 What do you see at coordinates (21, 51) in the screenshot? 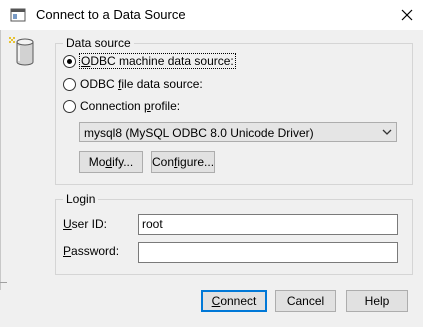
I see `database-icon` at bounding box center [21, 51].